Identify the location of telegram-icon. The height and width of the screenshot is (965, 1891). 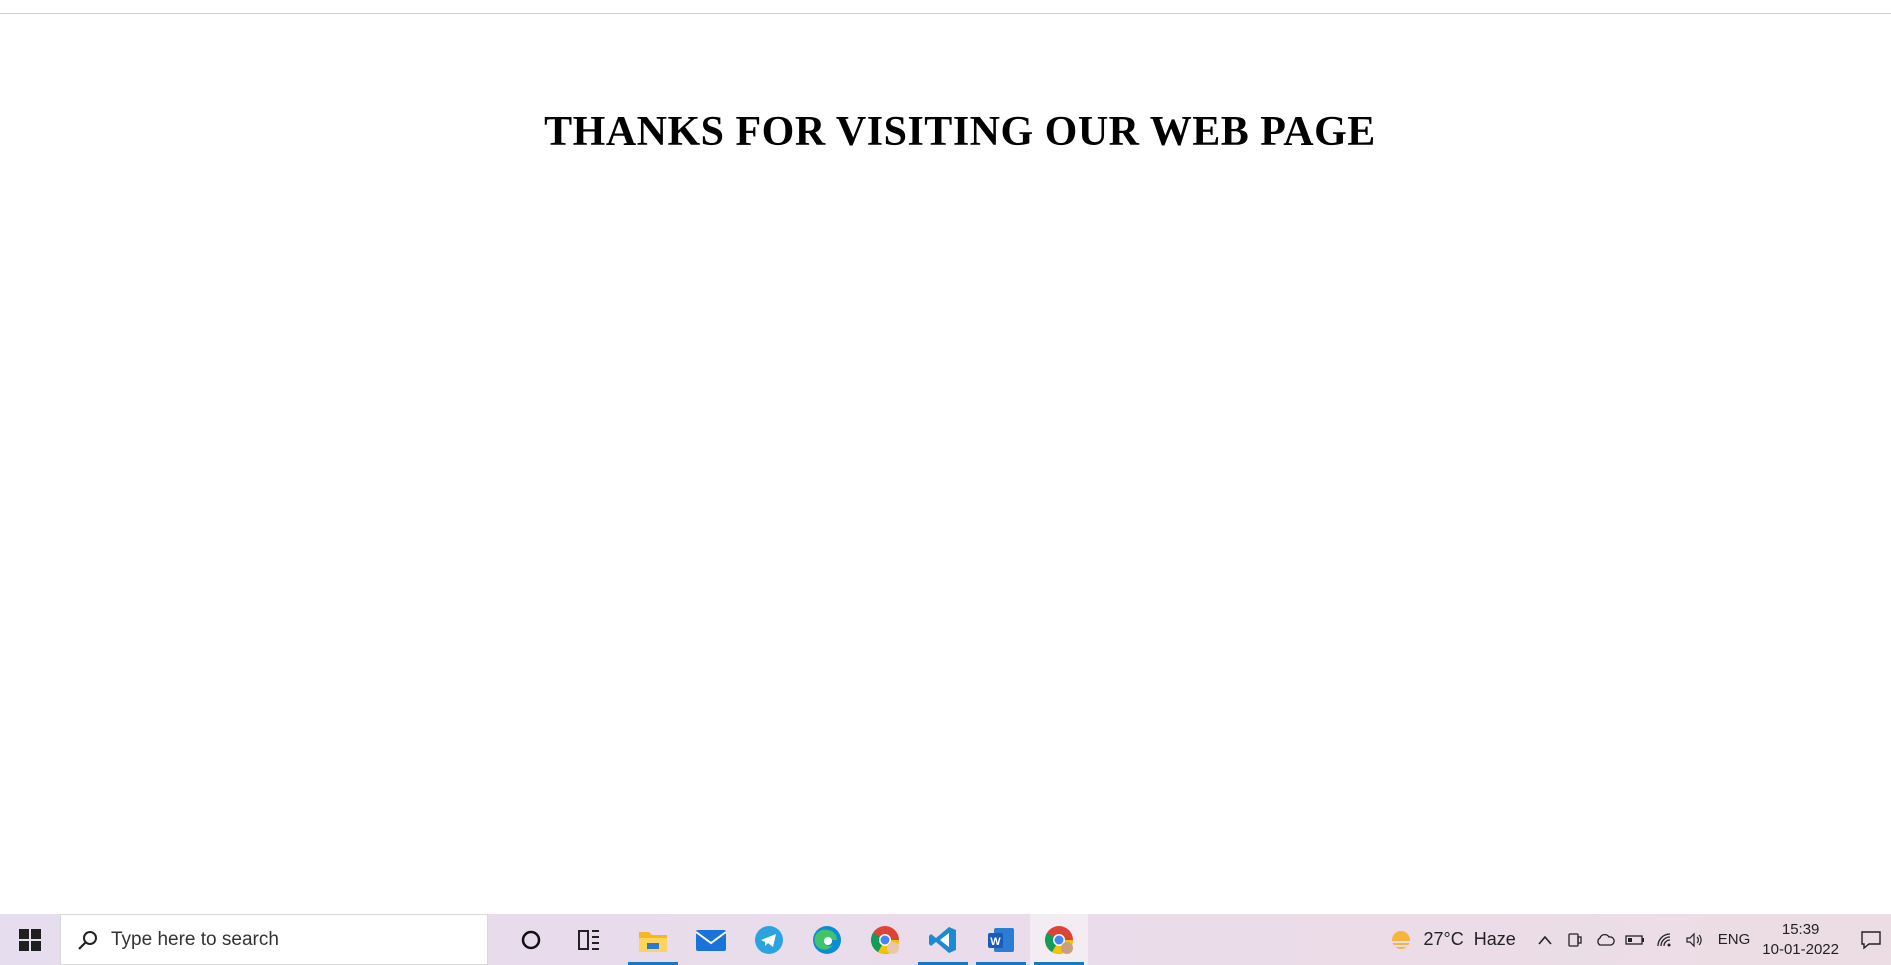
(769, 939).